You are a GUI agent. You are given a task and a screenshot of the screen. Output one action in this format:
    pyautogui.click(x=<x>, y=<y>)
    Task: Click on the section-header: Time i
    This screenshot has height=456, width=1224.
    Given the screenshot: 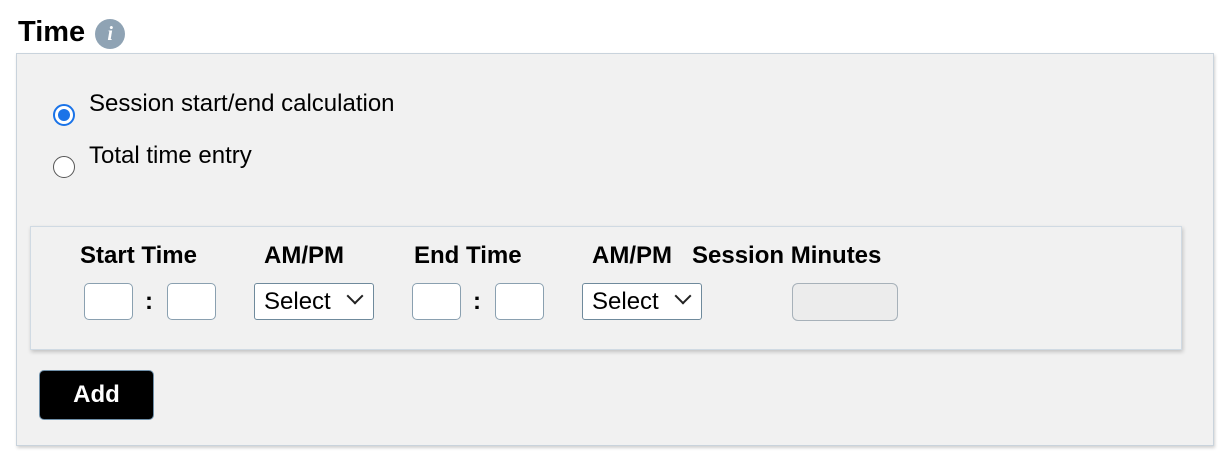 What is the action you would take?
    pyautogui.click(x=72, y=32)
    